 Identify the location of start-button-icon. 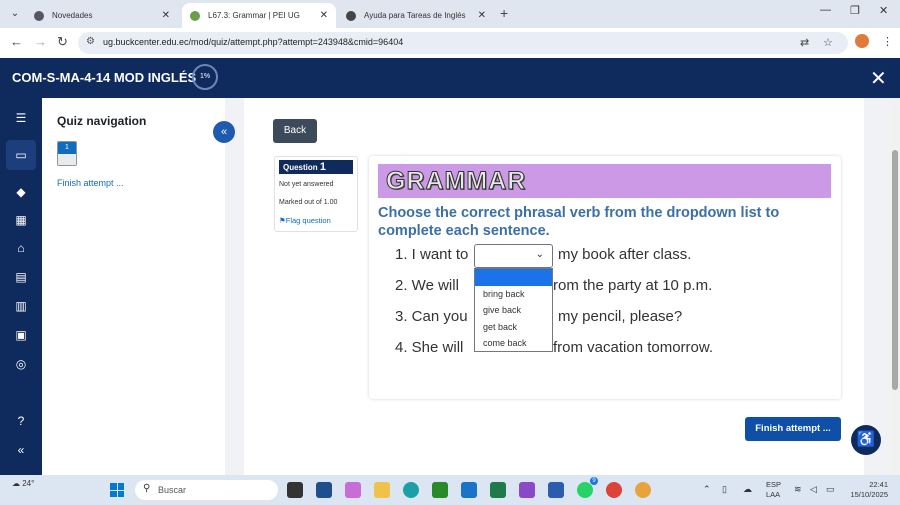
(117, 490).